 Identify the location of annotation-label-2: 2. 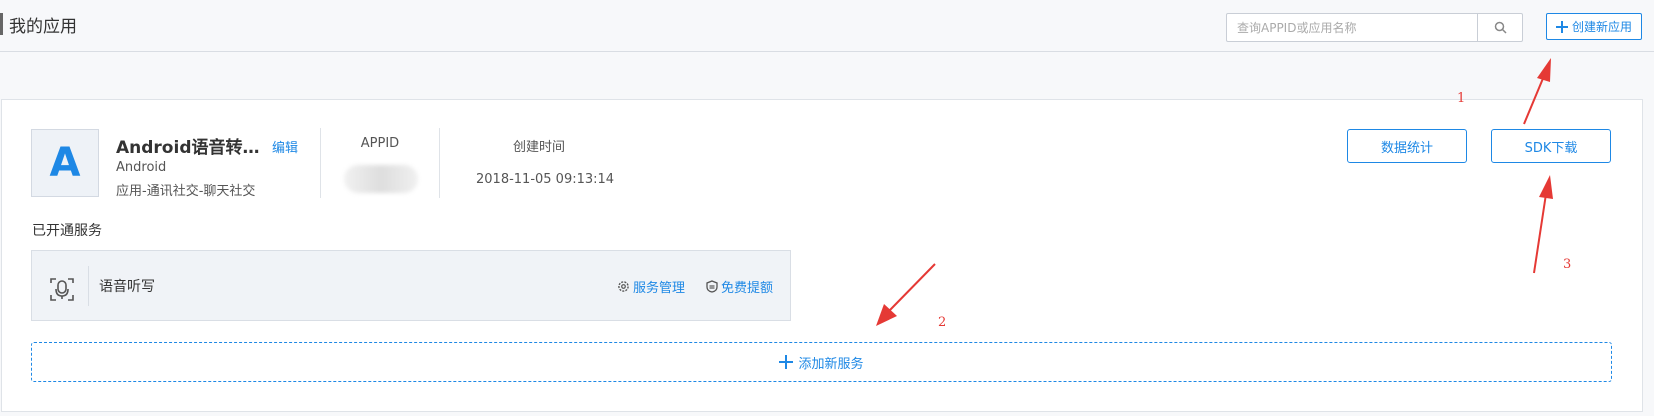
(942, 322).